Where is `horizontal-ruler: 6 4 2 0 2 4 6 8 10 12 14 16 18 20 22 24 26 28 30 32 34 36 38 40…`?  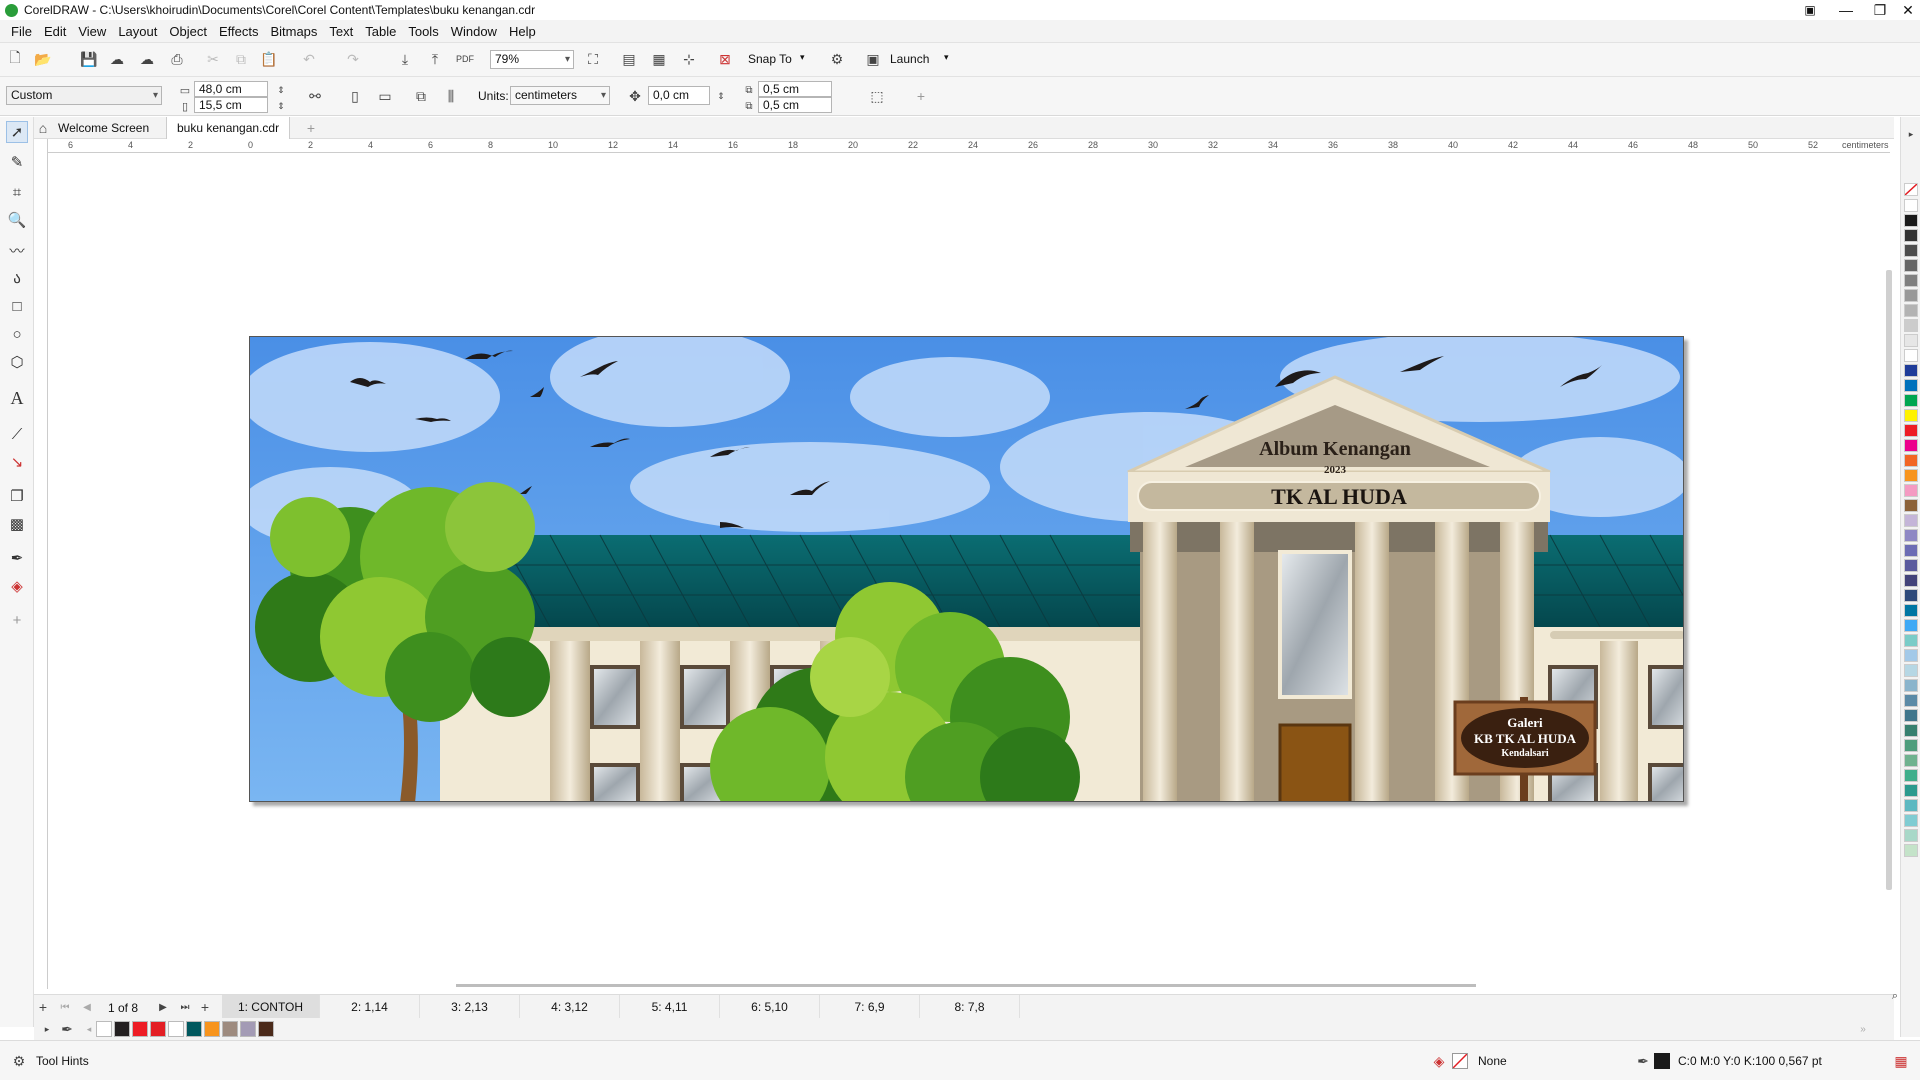
horizontal-ruler: 6 4 2 0 2 4 6 8 10 12 14 16 18 20 22 24 26 28 30 32 34 36 38 40… is located at coordinates (965, 146).